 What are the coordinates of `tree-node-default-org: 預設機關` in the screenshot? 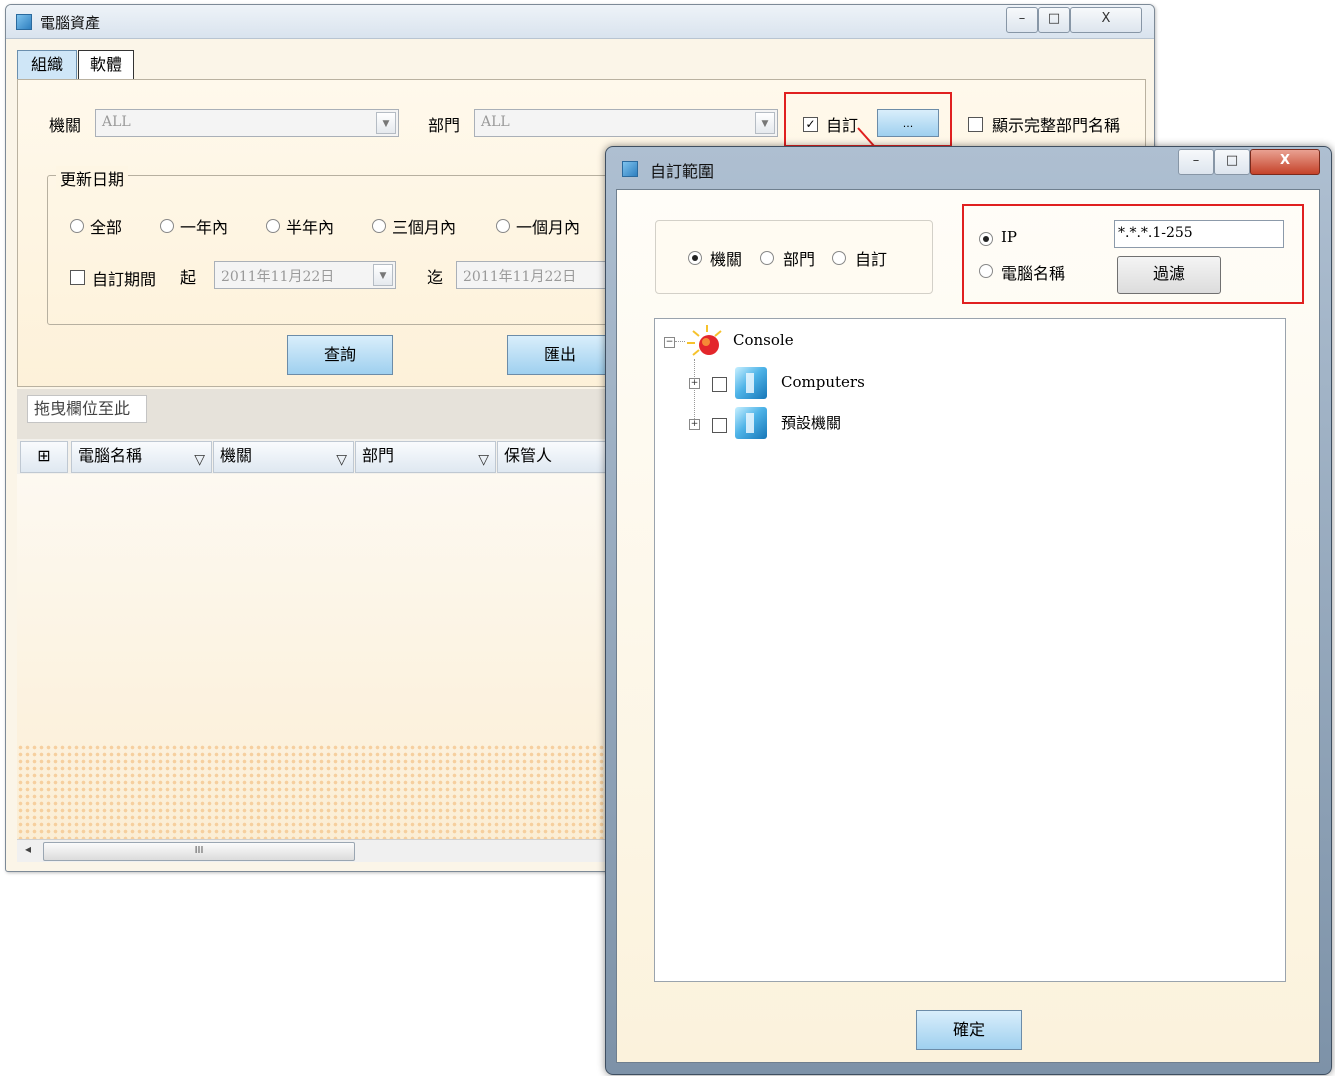 It's located at (811, 422).